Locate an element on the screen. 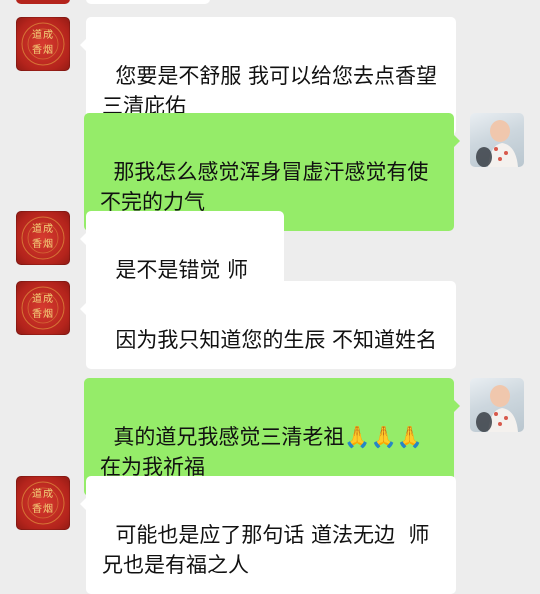  praying-hands-emoji-icon: 🙏🙏🙏 is located at coordinates (383, 437).